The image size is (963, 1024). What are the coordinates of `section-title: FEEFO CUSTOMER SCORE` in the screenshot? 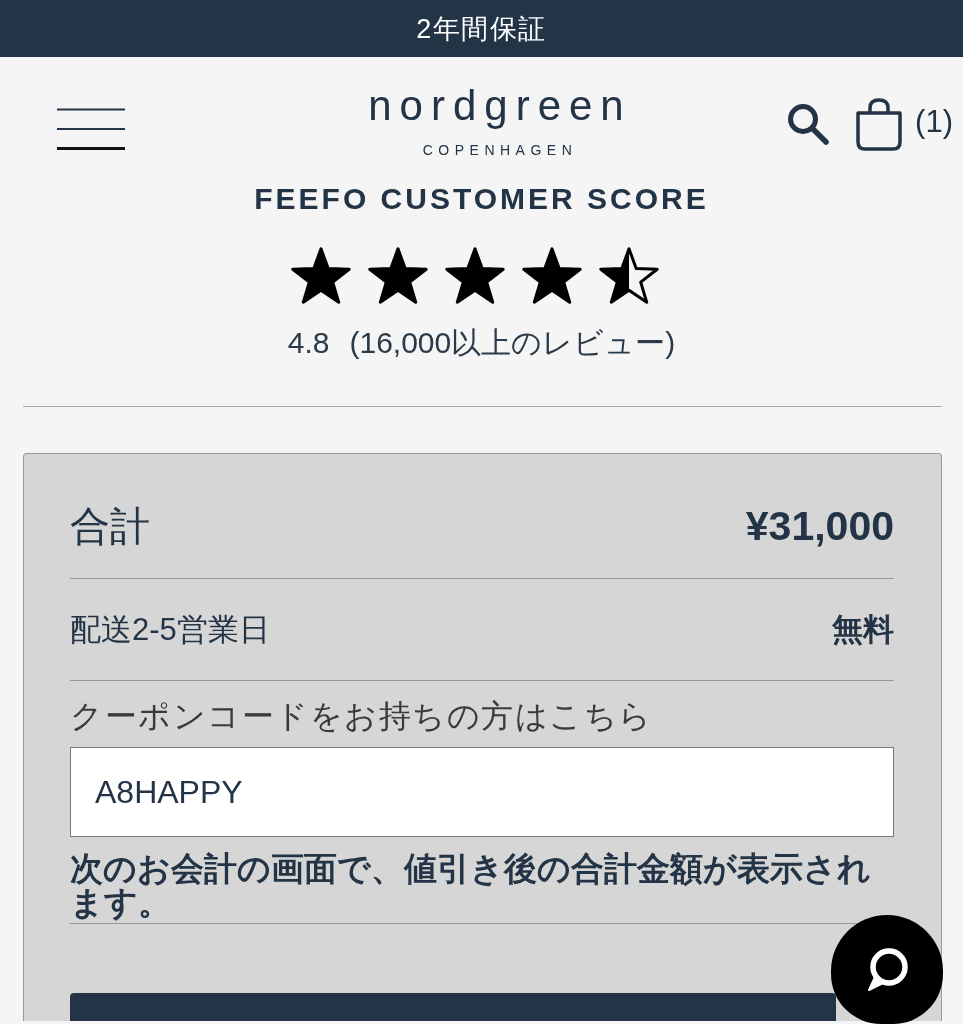 It's located at (481, 199).